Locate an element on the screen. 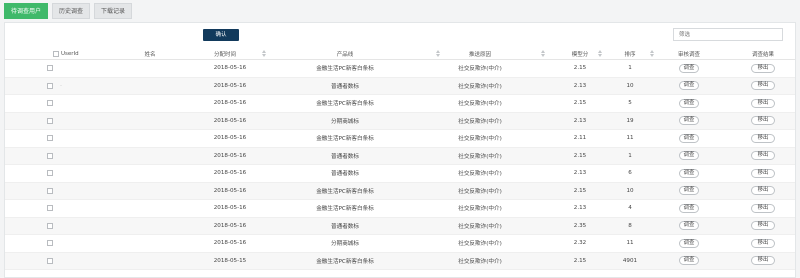 The image size is (800, 278). search-input is located at coordinates (728, 34).